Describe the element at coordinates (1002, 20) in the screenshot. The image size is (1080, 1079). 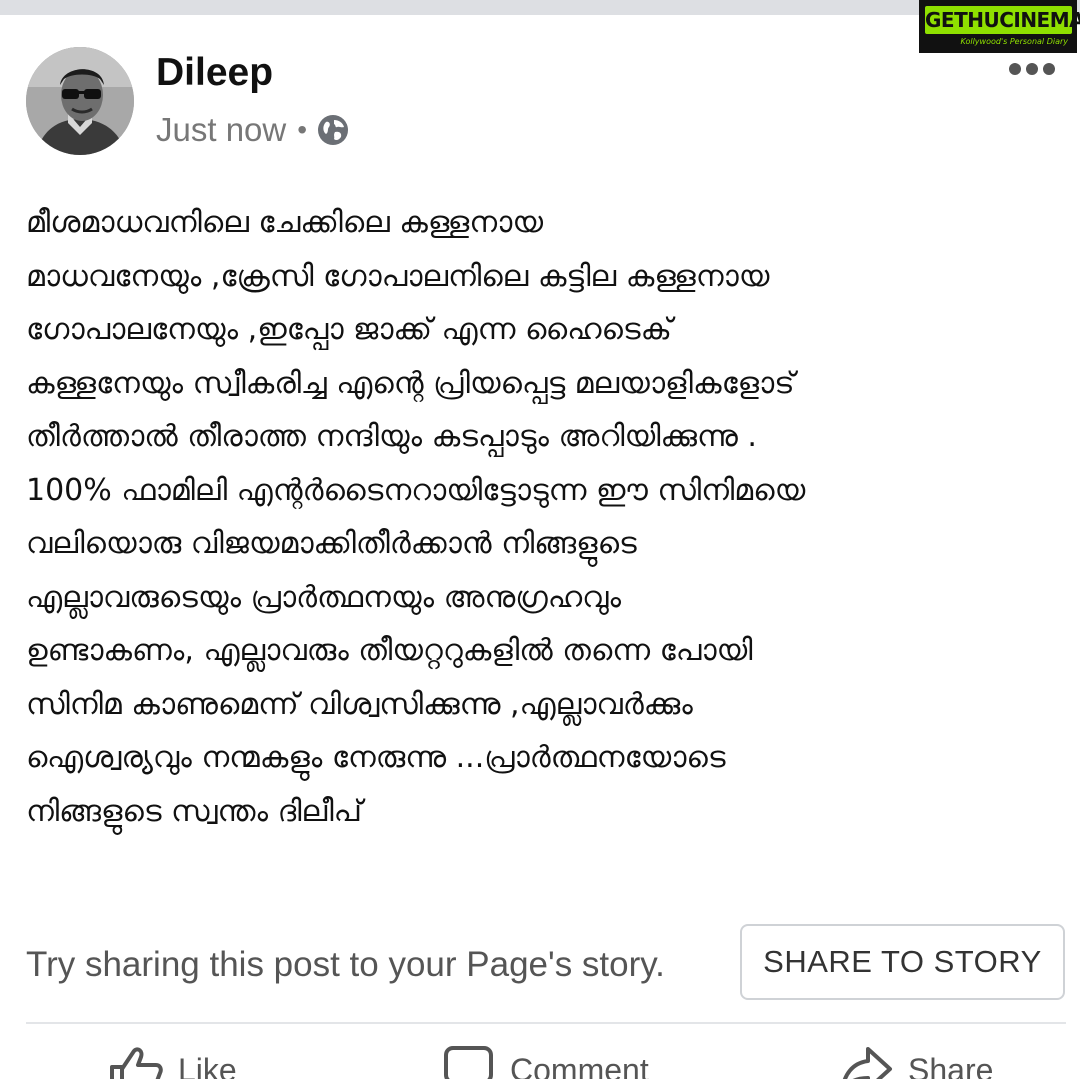
I see `watermark-logo-text: GETHUCINEMA` at that location.